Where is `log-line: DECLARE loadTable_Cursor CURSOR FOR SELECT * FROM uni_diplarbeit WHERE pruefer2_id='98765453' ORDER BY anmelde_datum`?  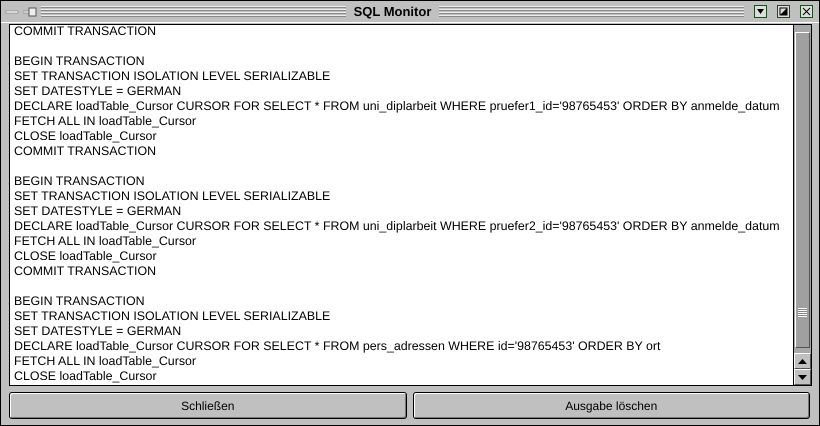 log-line: DECLARE loadTable_Cursor CURSOR FOR SELECT * FROM uni_diplarbeit WHERE pruefer2_id='98765453' ORDER BY anmelde_datum is located at coordinates (397, 226).